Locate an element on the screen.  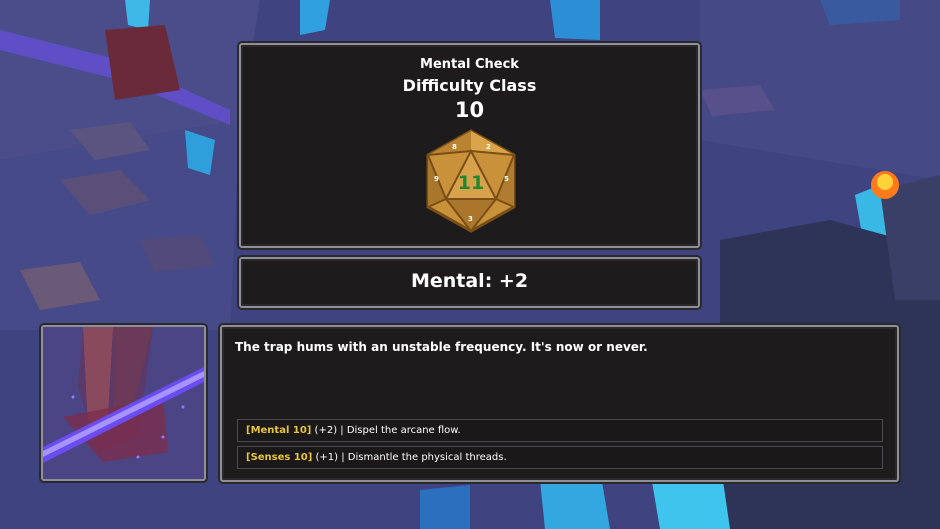
option-bonus: (+2) is located at coordinates (326, 430).